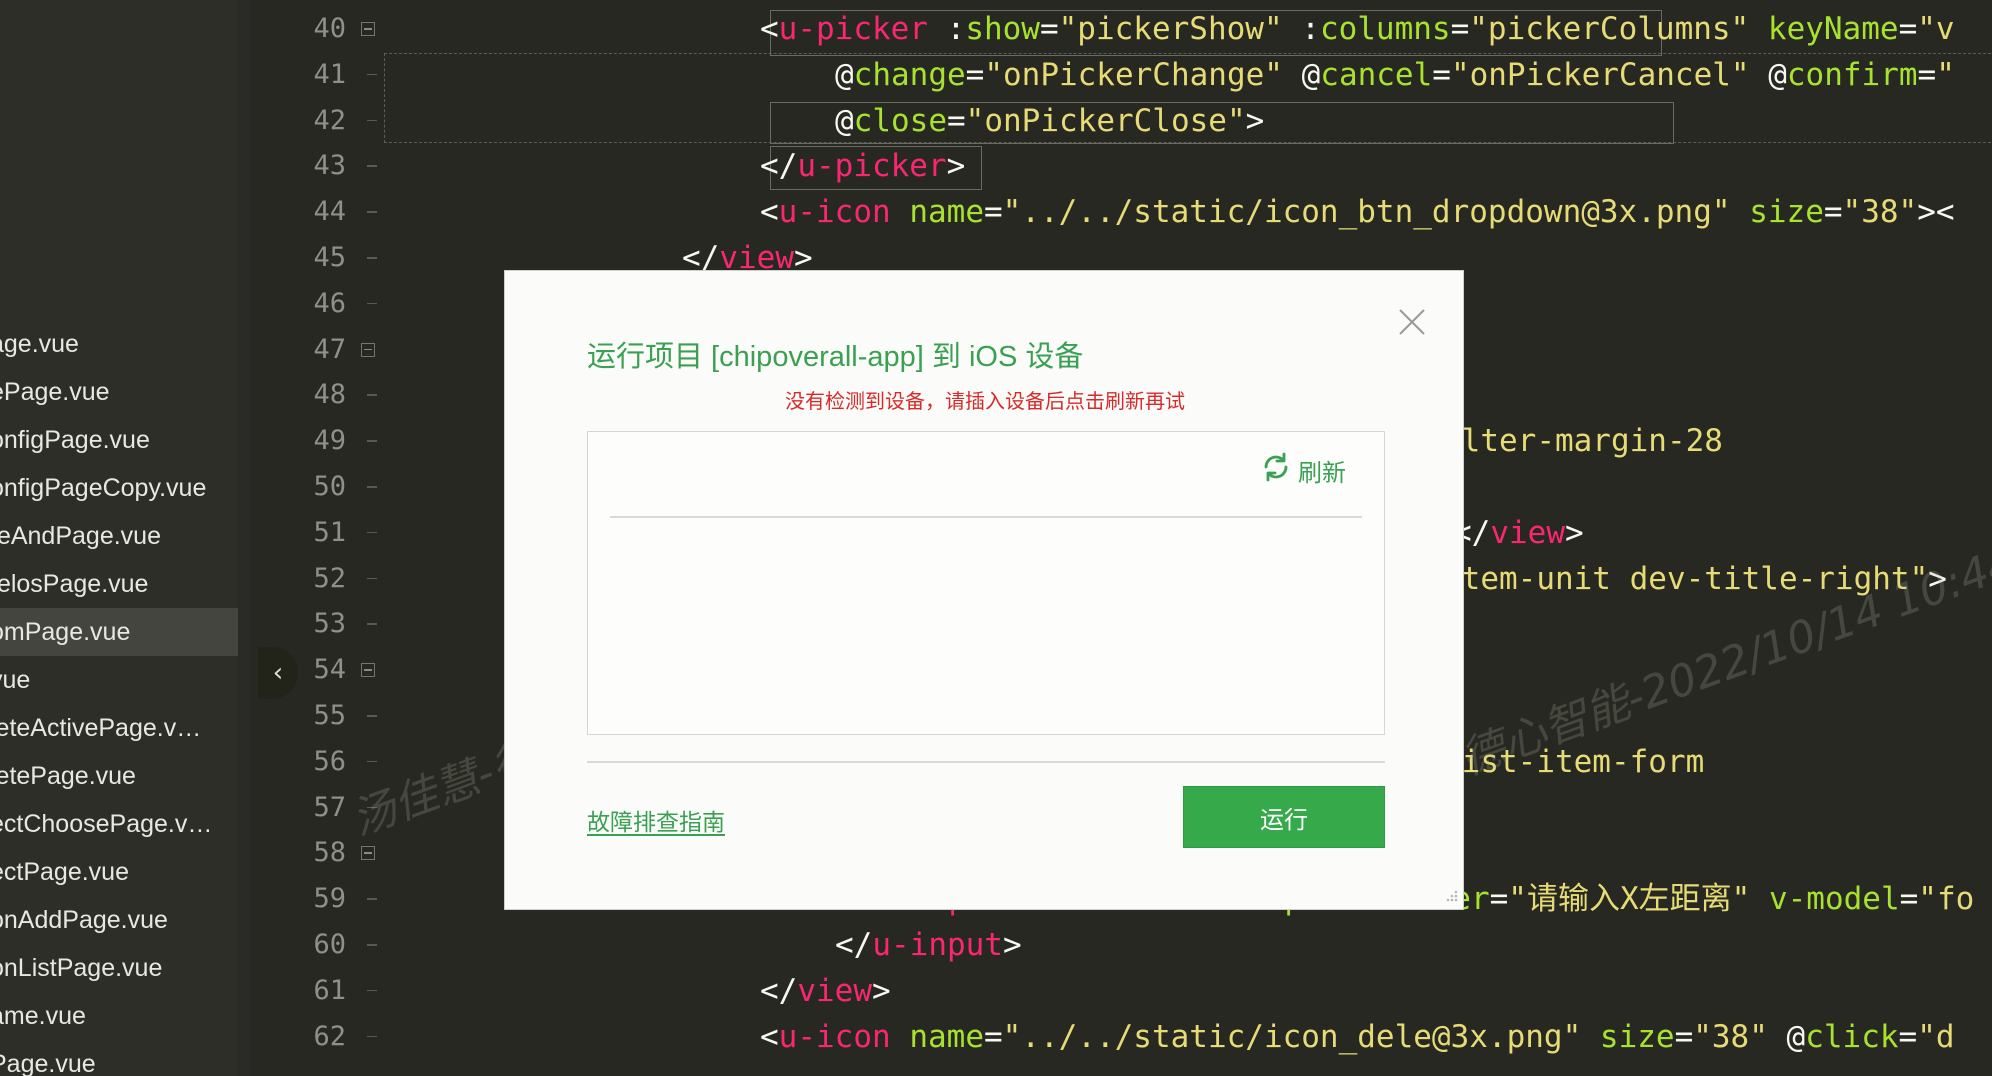  Describe the element at coordinates (1945, 74) in the screenshot. I see `code-token: "` at that location.